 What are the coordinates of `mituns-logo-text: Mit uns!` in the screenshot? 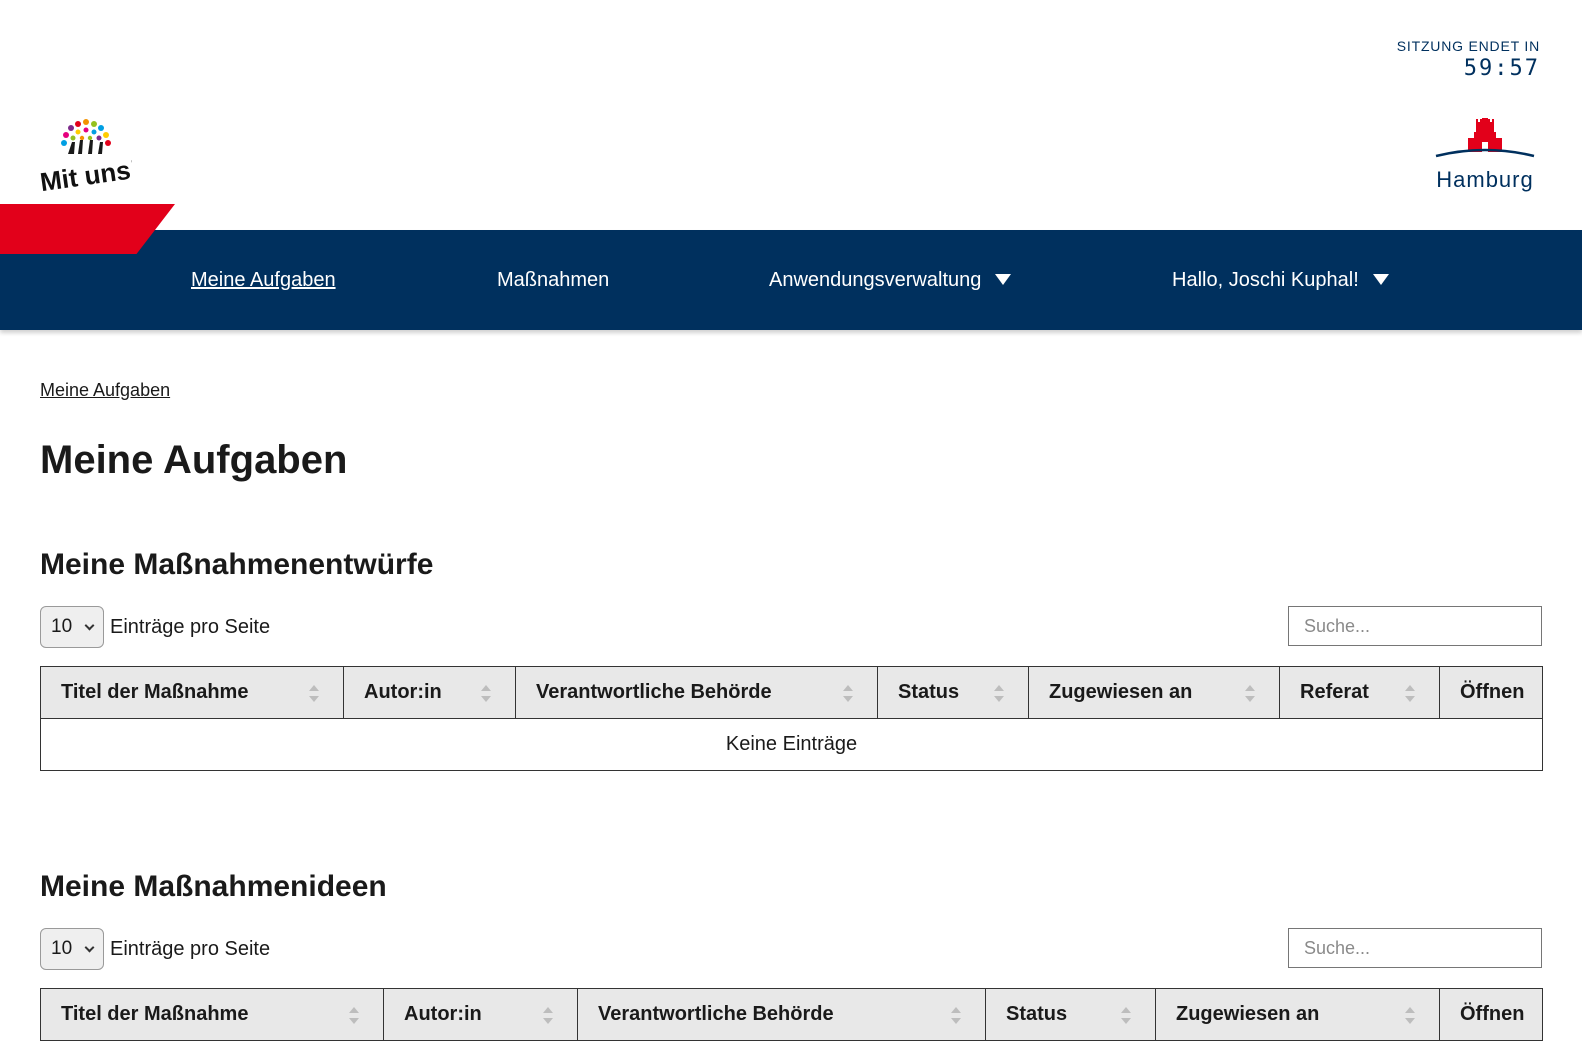 It's located at (85, 173).